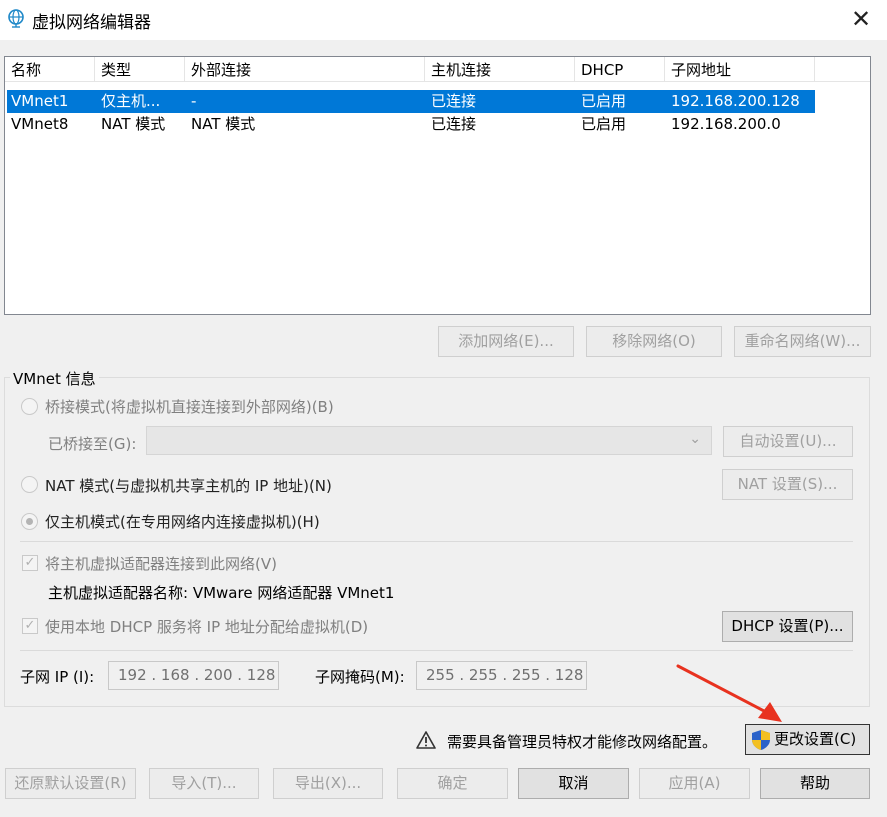 The width and height of the screenshot is (887, 817). What do you see at coordinates (207, 627) in the screenshot?
I see `use-dhcp-label: 使用本地 DHCP 服务将 IP 地址分配给虚拟机(D)` at bounding box center [207, 627].